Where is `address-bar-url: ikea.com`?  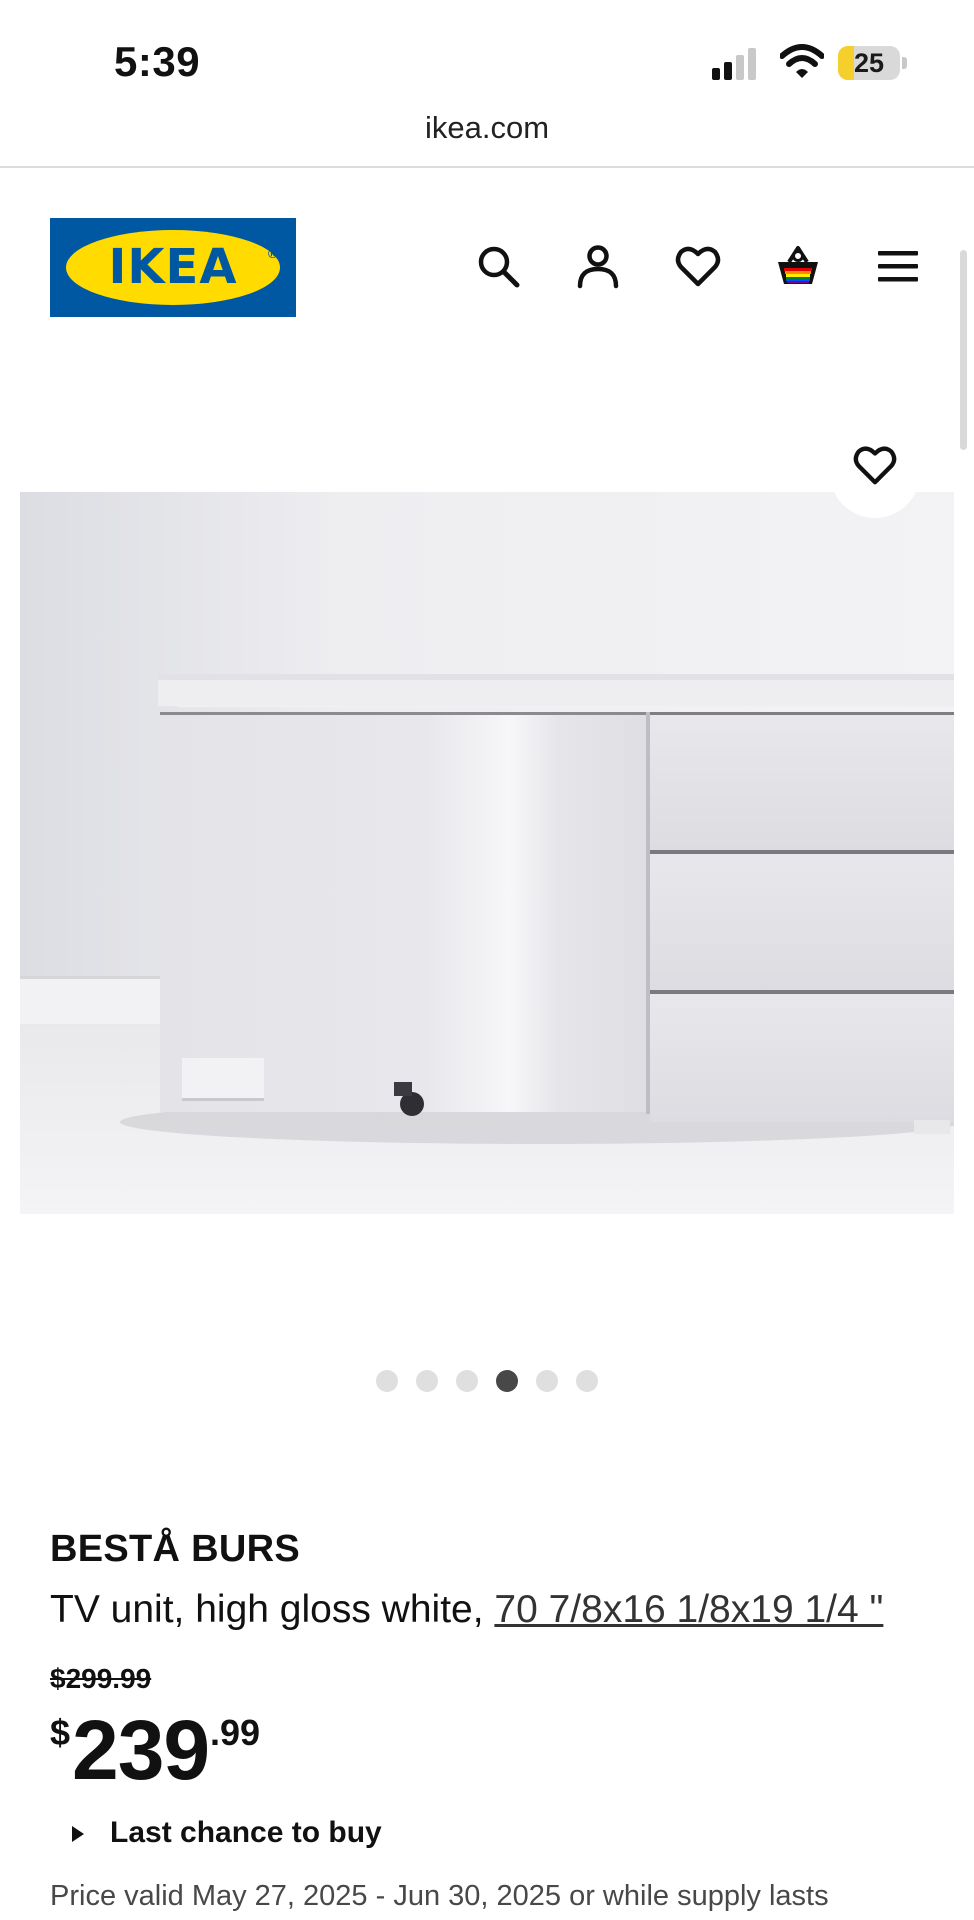 address-bar-url: ikea.com is located at coordinates (487, 128).